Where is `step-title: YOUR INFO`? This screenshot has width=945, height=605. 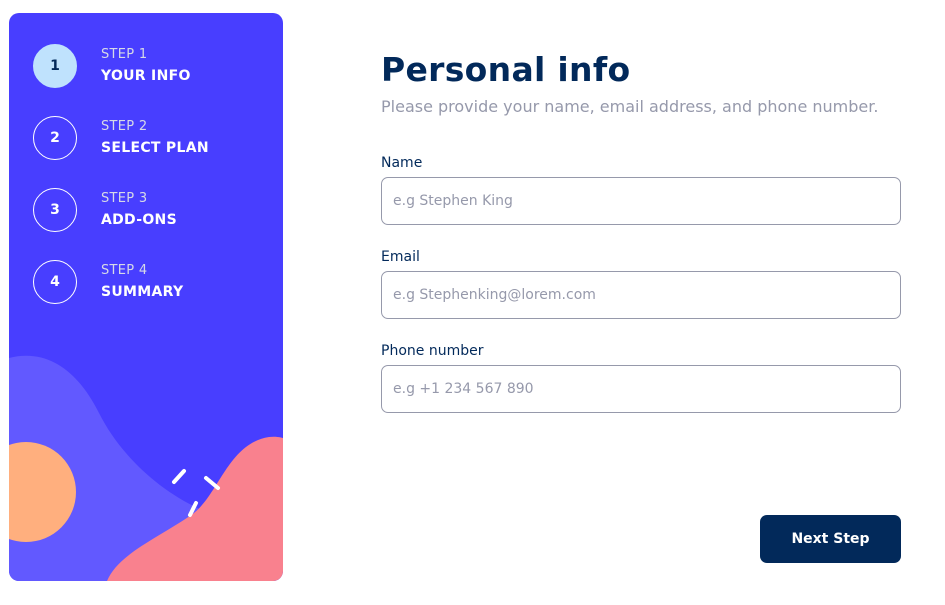
step-title: YOUR INFO is located at coordinates (146, 76).